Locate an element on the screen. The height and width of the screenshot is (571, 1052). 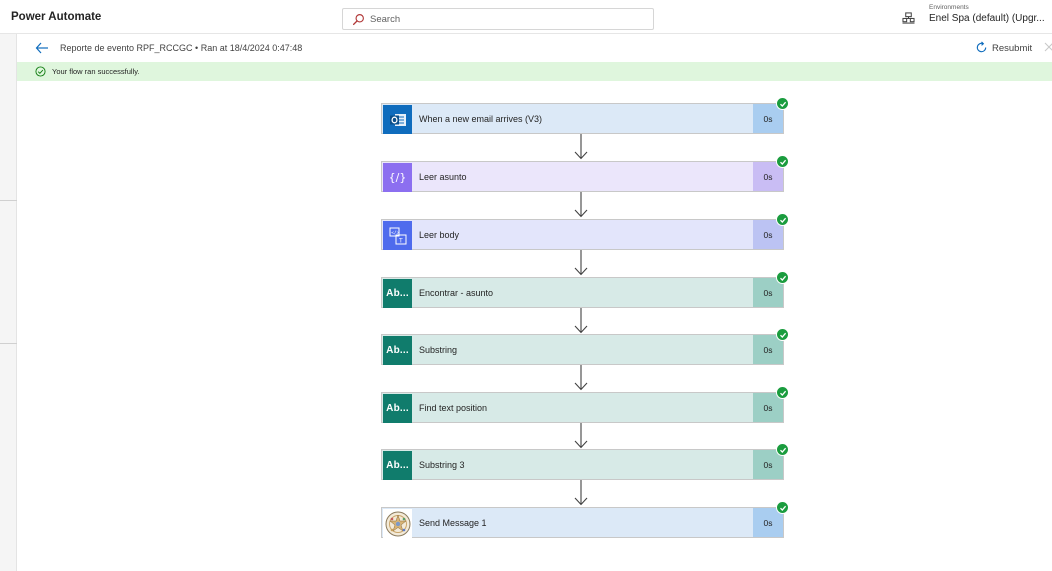
step-name: Find text position is located at coordinates (453, 408).